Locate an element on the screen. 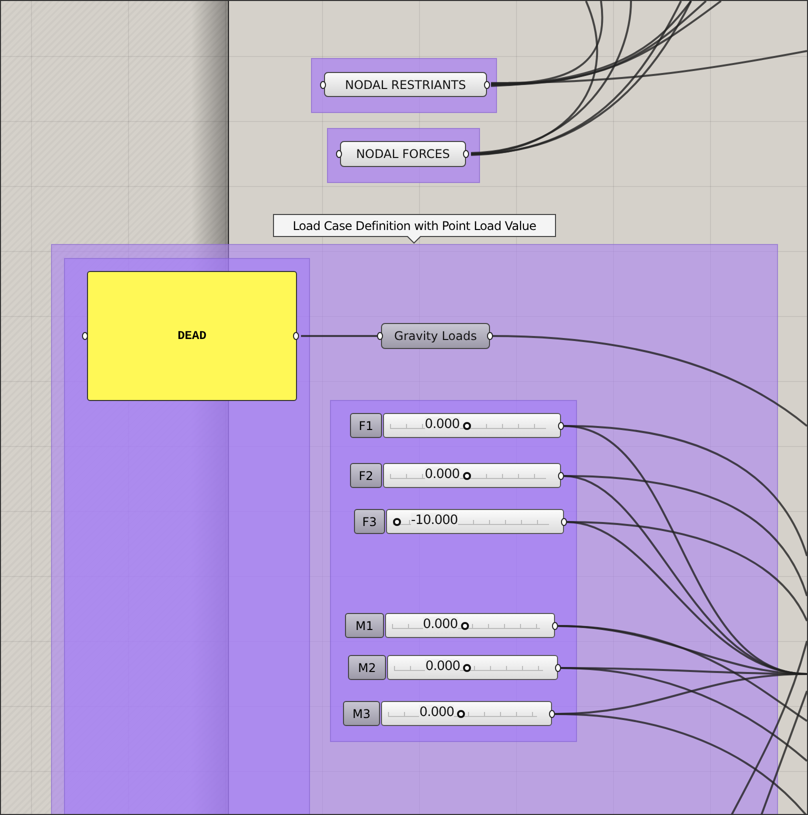  slider-label: F3 is located at coordinates (369, 521).